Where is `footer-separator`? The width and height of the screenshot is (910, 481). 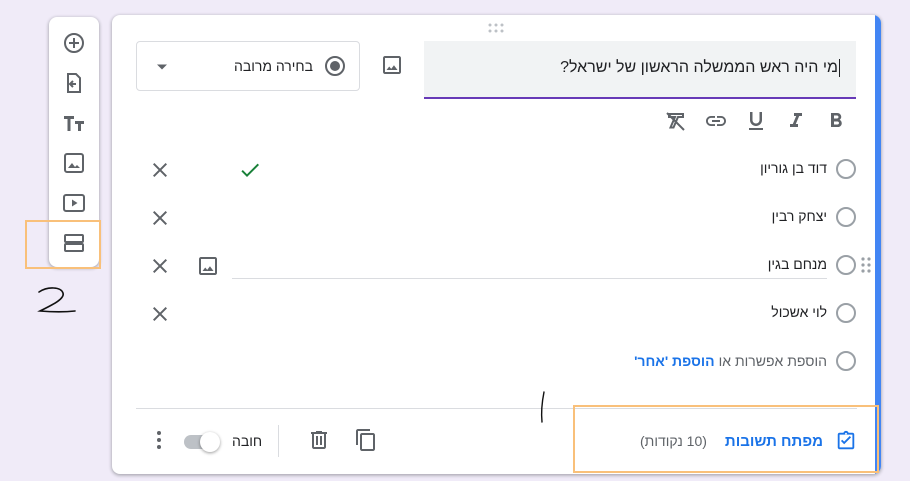 footer-separator is located at coordinates (278, 441).